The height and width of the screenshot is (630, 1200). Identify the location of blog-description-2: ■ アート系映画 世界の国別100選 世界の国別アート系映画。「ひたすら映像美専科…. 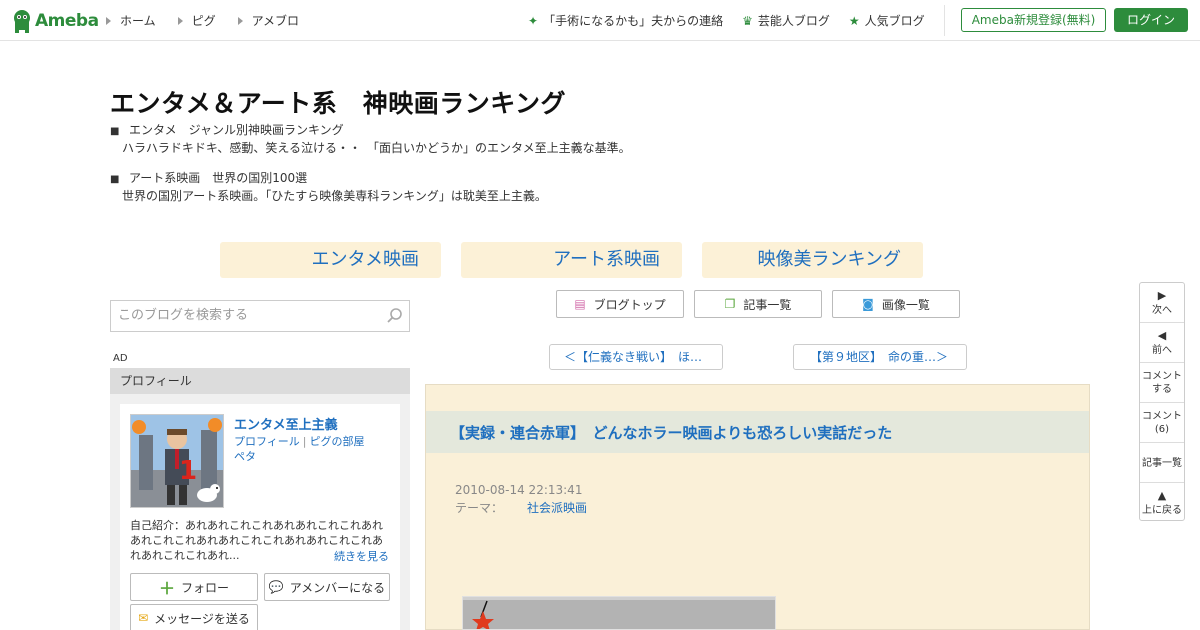
(328, 187).